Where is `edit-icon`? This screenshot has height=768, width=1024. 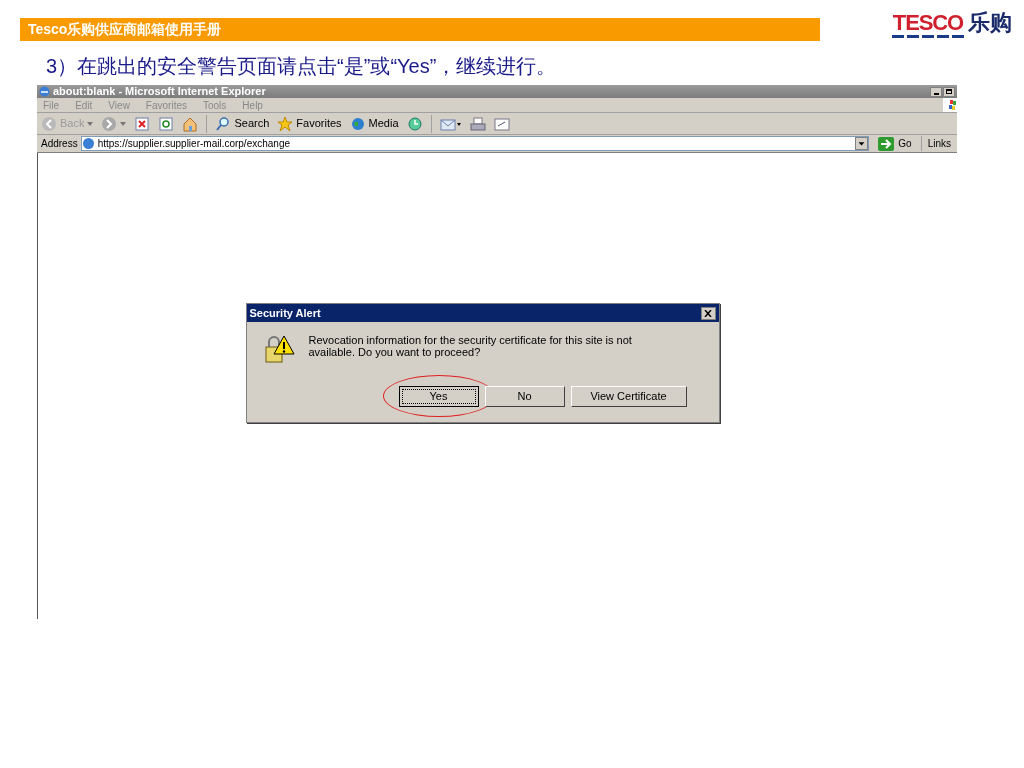 edit-icon is located at coordinates (501, 123).